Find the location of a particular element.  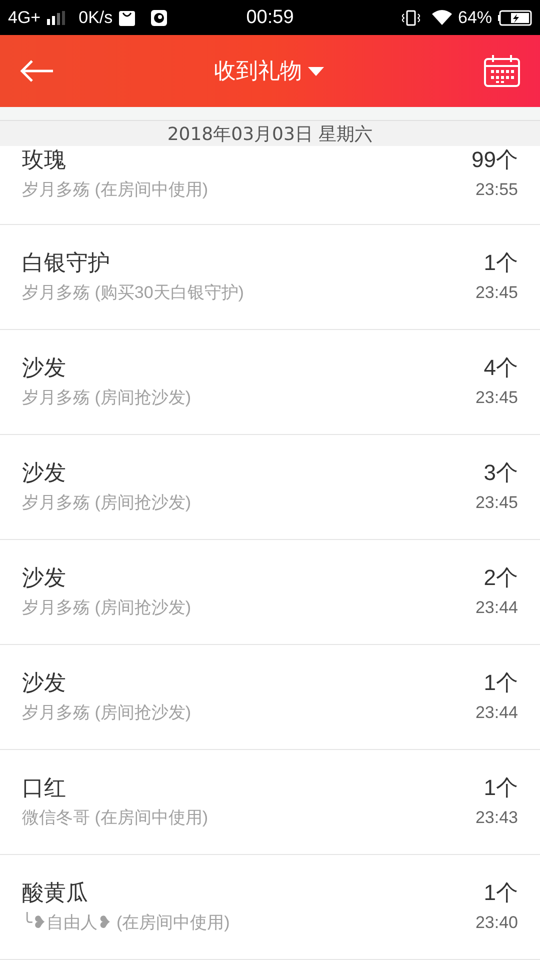

network-speed: 0K/s is located at coordinates (95, 18).